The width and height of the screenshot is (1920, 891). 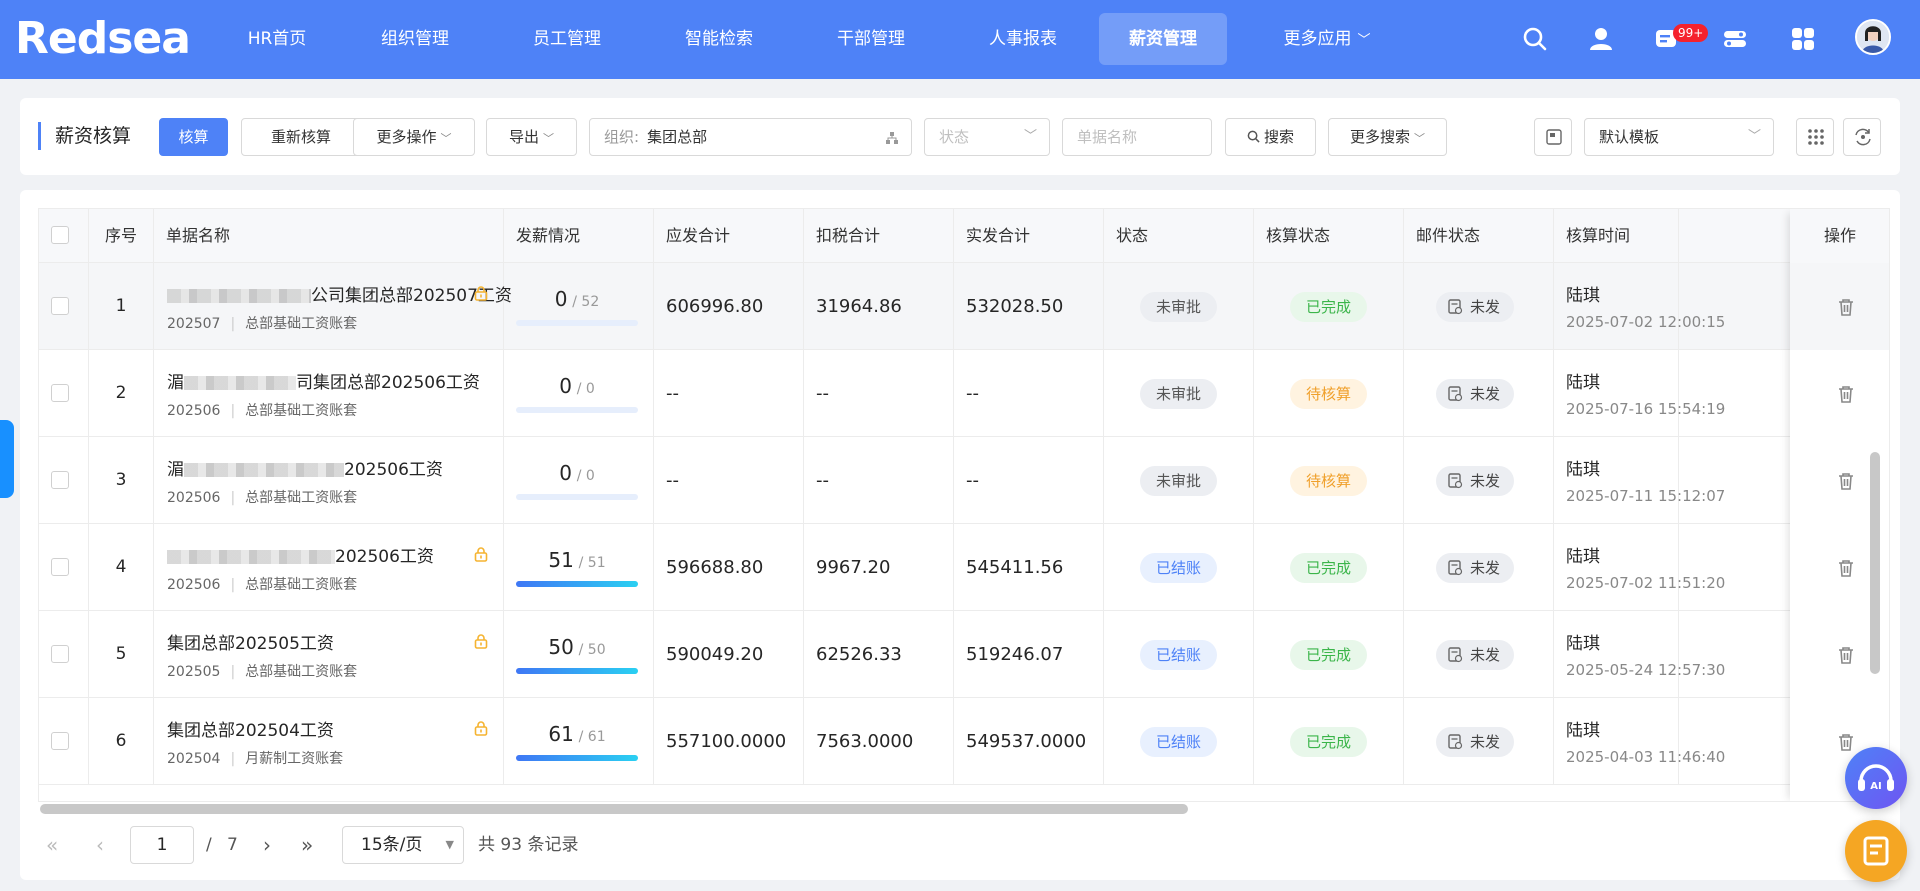 I want to click on org-select: 组织: 集团总部, so click(x=750, y=137).